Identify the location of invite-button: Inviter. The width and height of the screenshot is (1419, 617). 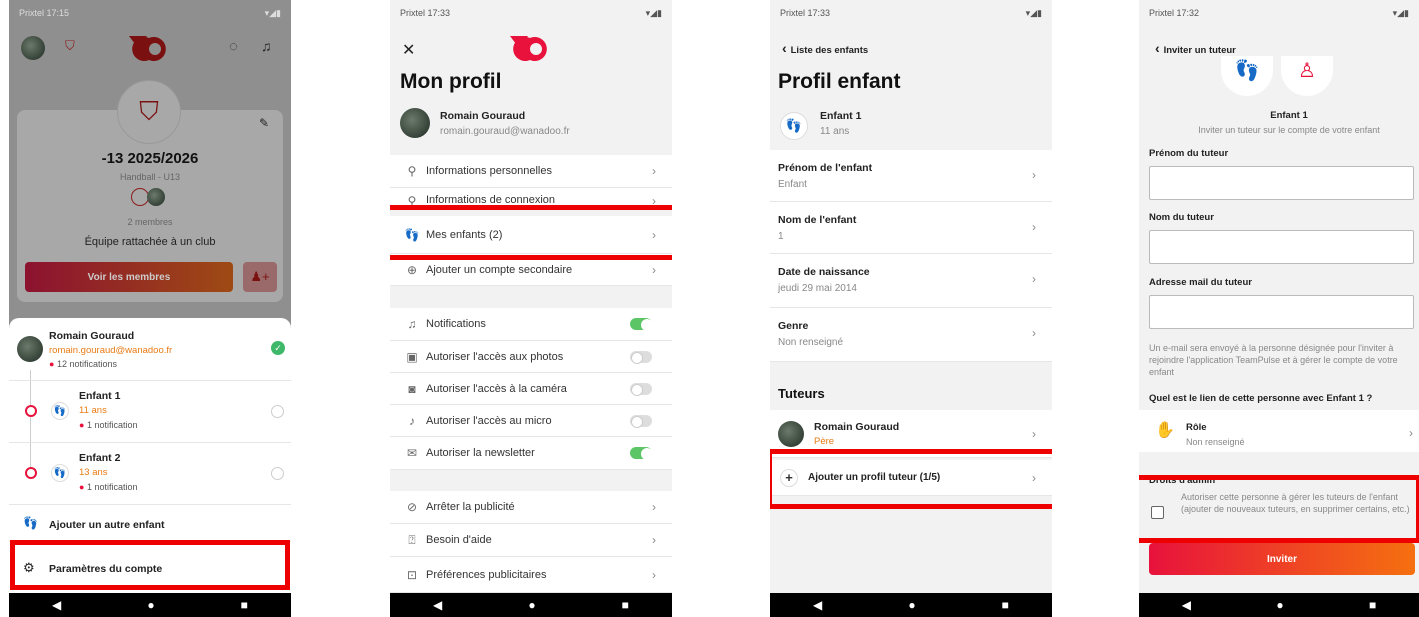
(1282, 559).